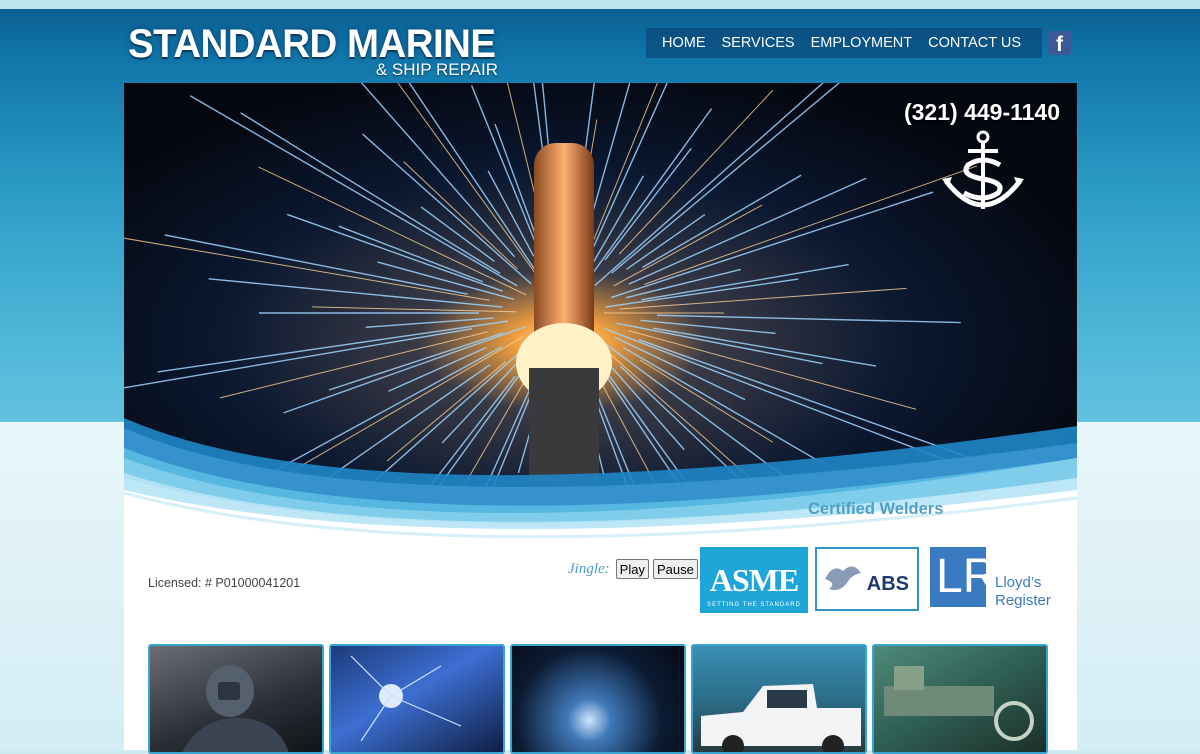 Image resolution: width=1200 pixels, height=754 pixels. I want to click on welding-blue-sparks-photo, so click(417, 699).